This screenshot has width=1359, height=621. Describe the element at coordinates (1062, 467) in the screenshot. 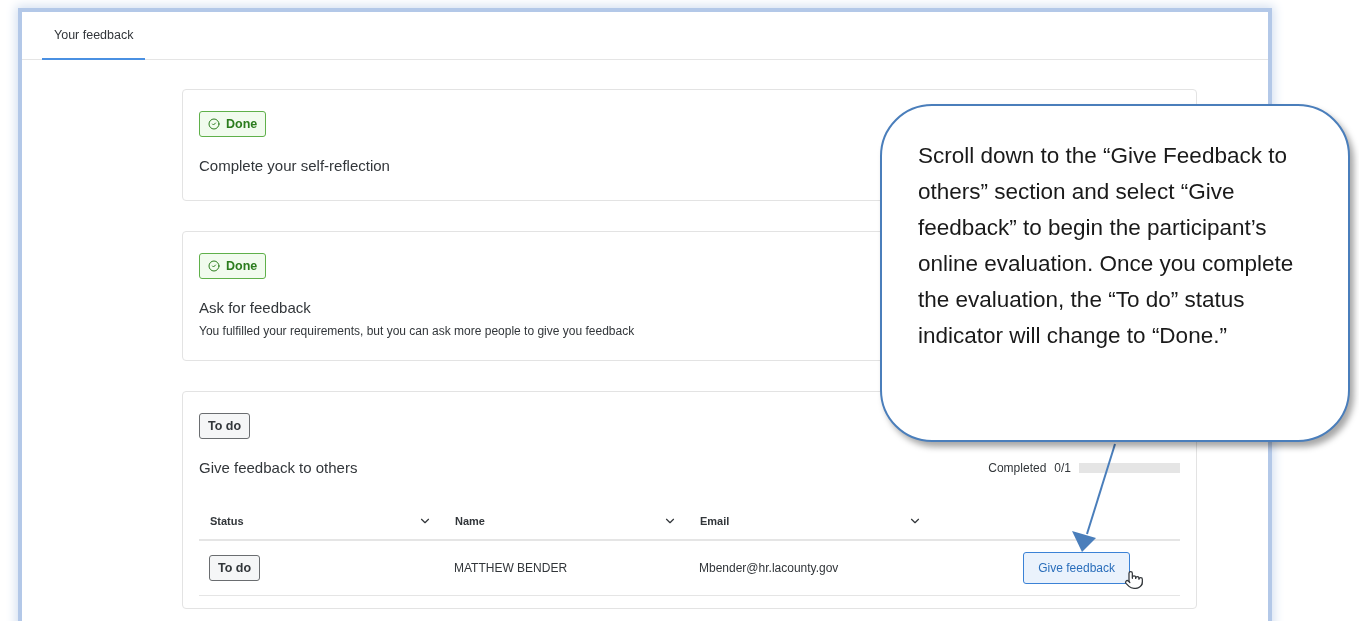

I see `completed-count: 0/1` at that location.